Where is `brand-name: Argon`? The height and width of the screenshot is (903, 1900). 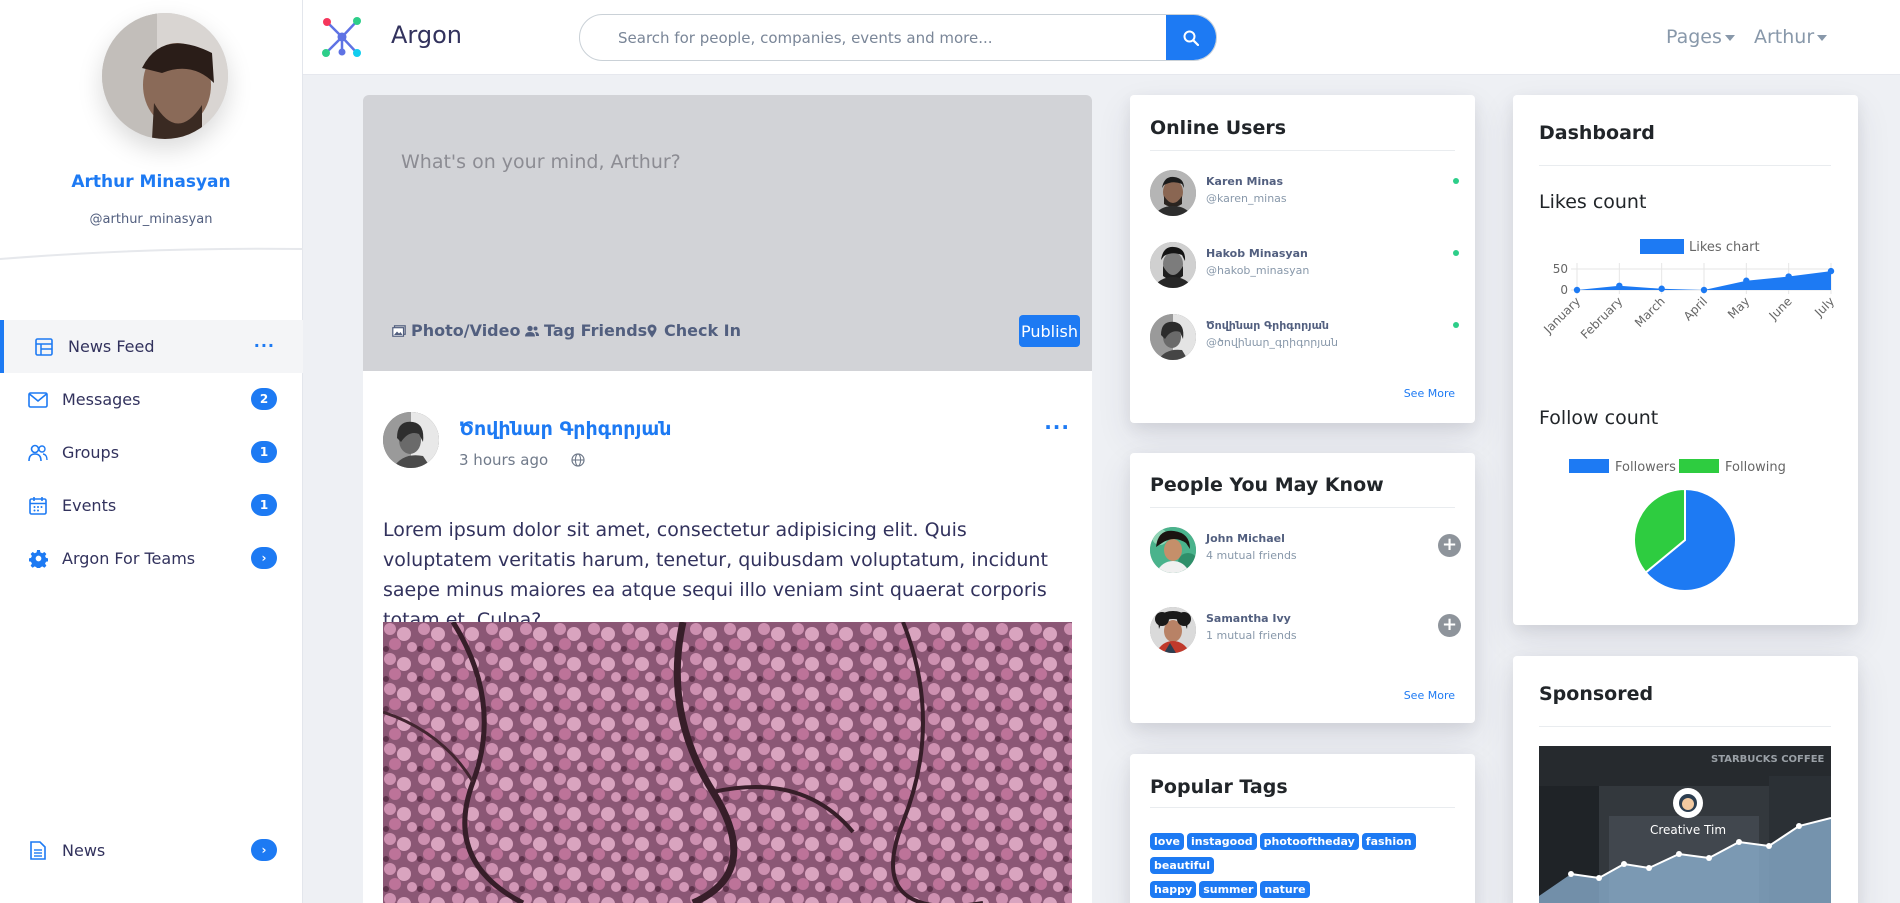
brand-name: Argon is located at coordinates (426, 35).